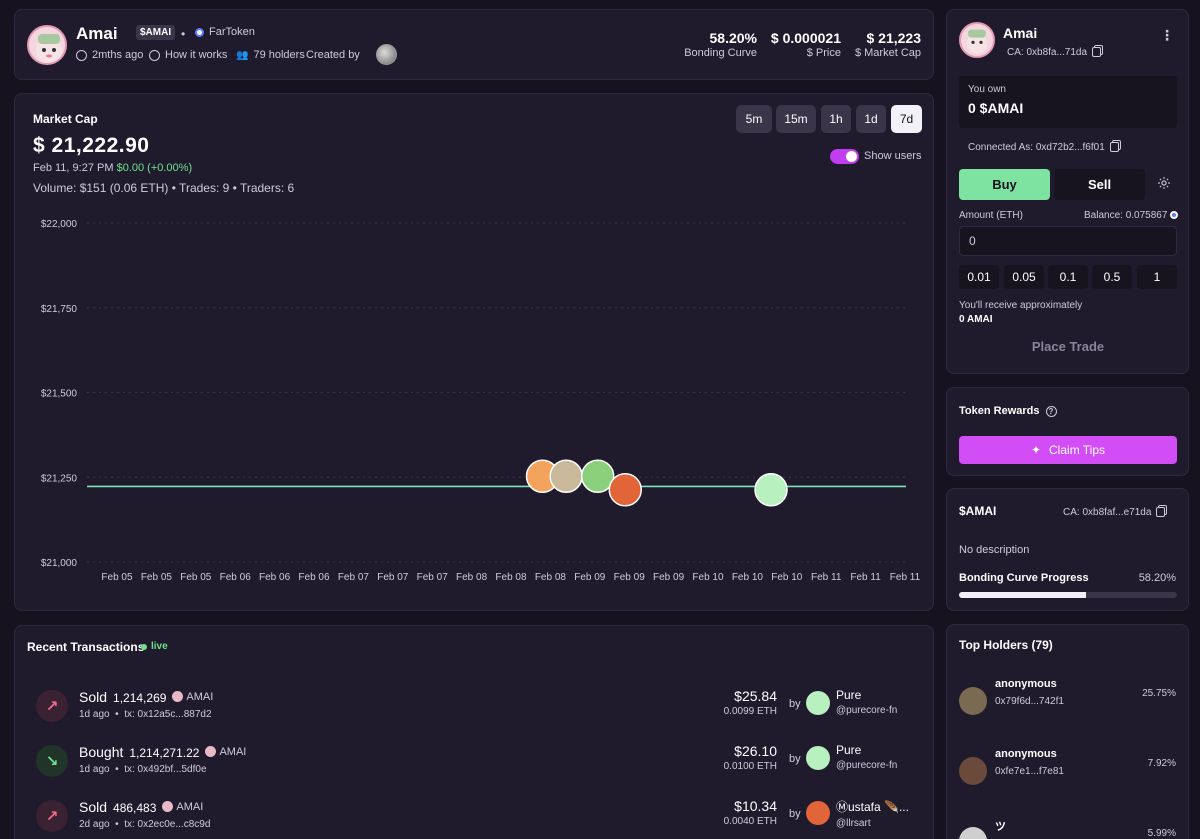 The height and width of the screenshot is (839, 1200). What do you see at coordinates (1112, 277) in the screenshot?
I see `preset-0-5: 0.5` at bounding box center [1112, 277].